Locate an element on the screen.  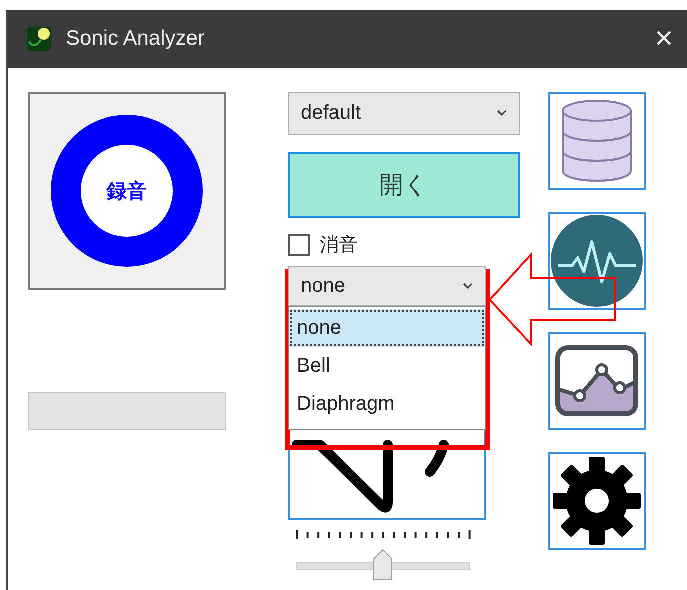
window-title: Sonic Analyzer is located at coordinates (136, 39).